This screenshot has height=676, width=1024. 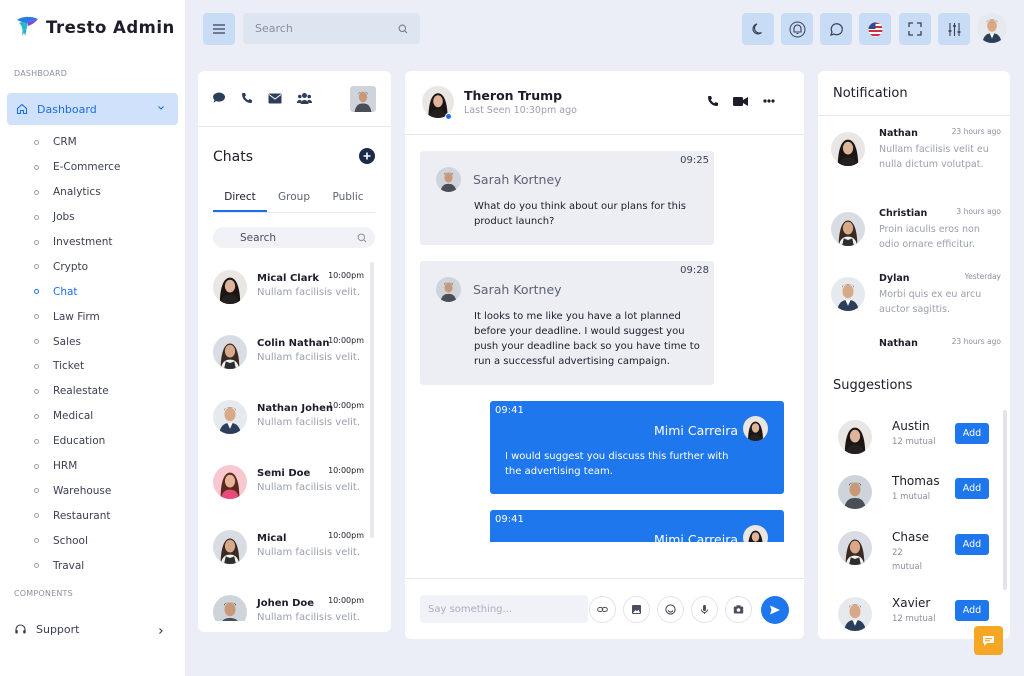 What do you see at coordinates (77, 441) in the screenshot?
I see `sidebar-item-education: Education` at bounding box center [77, 441].